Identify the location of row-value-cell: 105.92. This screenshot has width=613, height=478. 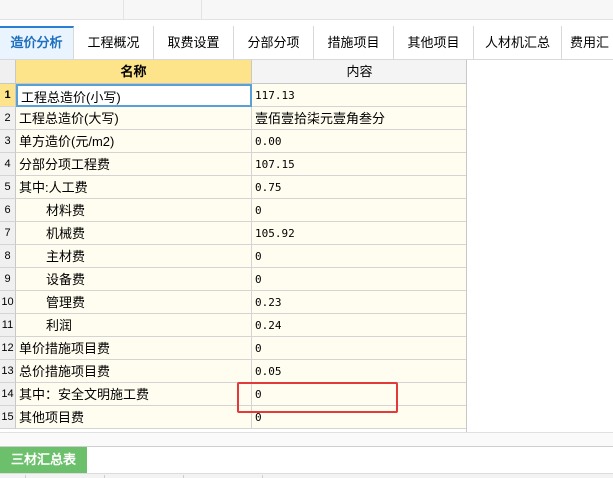
(359, 233).